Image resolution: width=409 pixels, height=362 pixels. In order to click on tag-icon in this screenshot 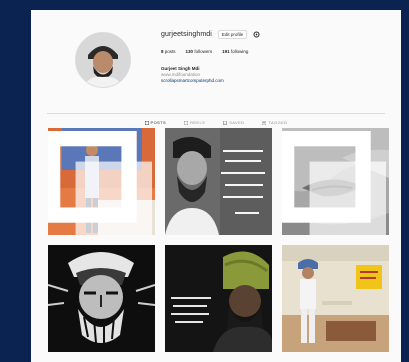, I will do `click(264, 122)`.